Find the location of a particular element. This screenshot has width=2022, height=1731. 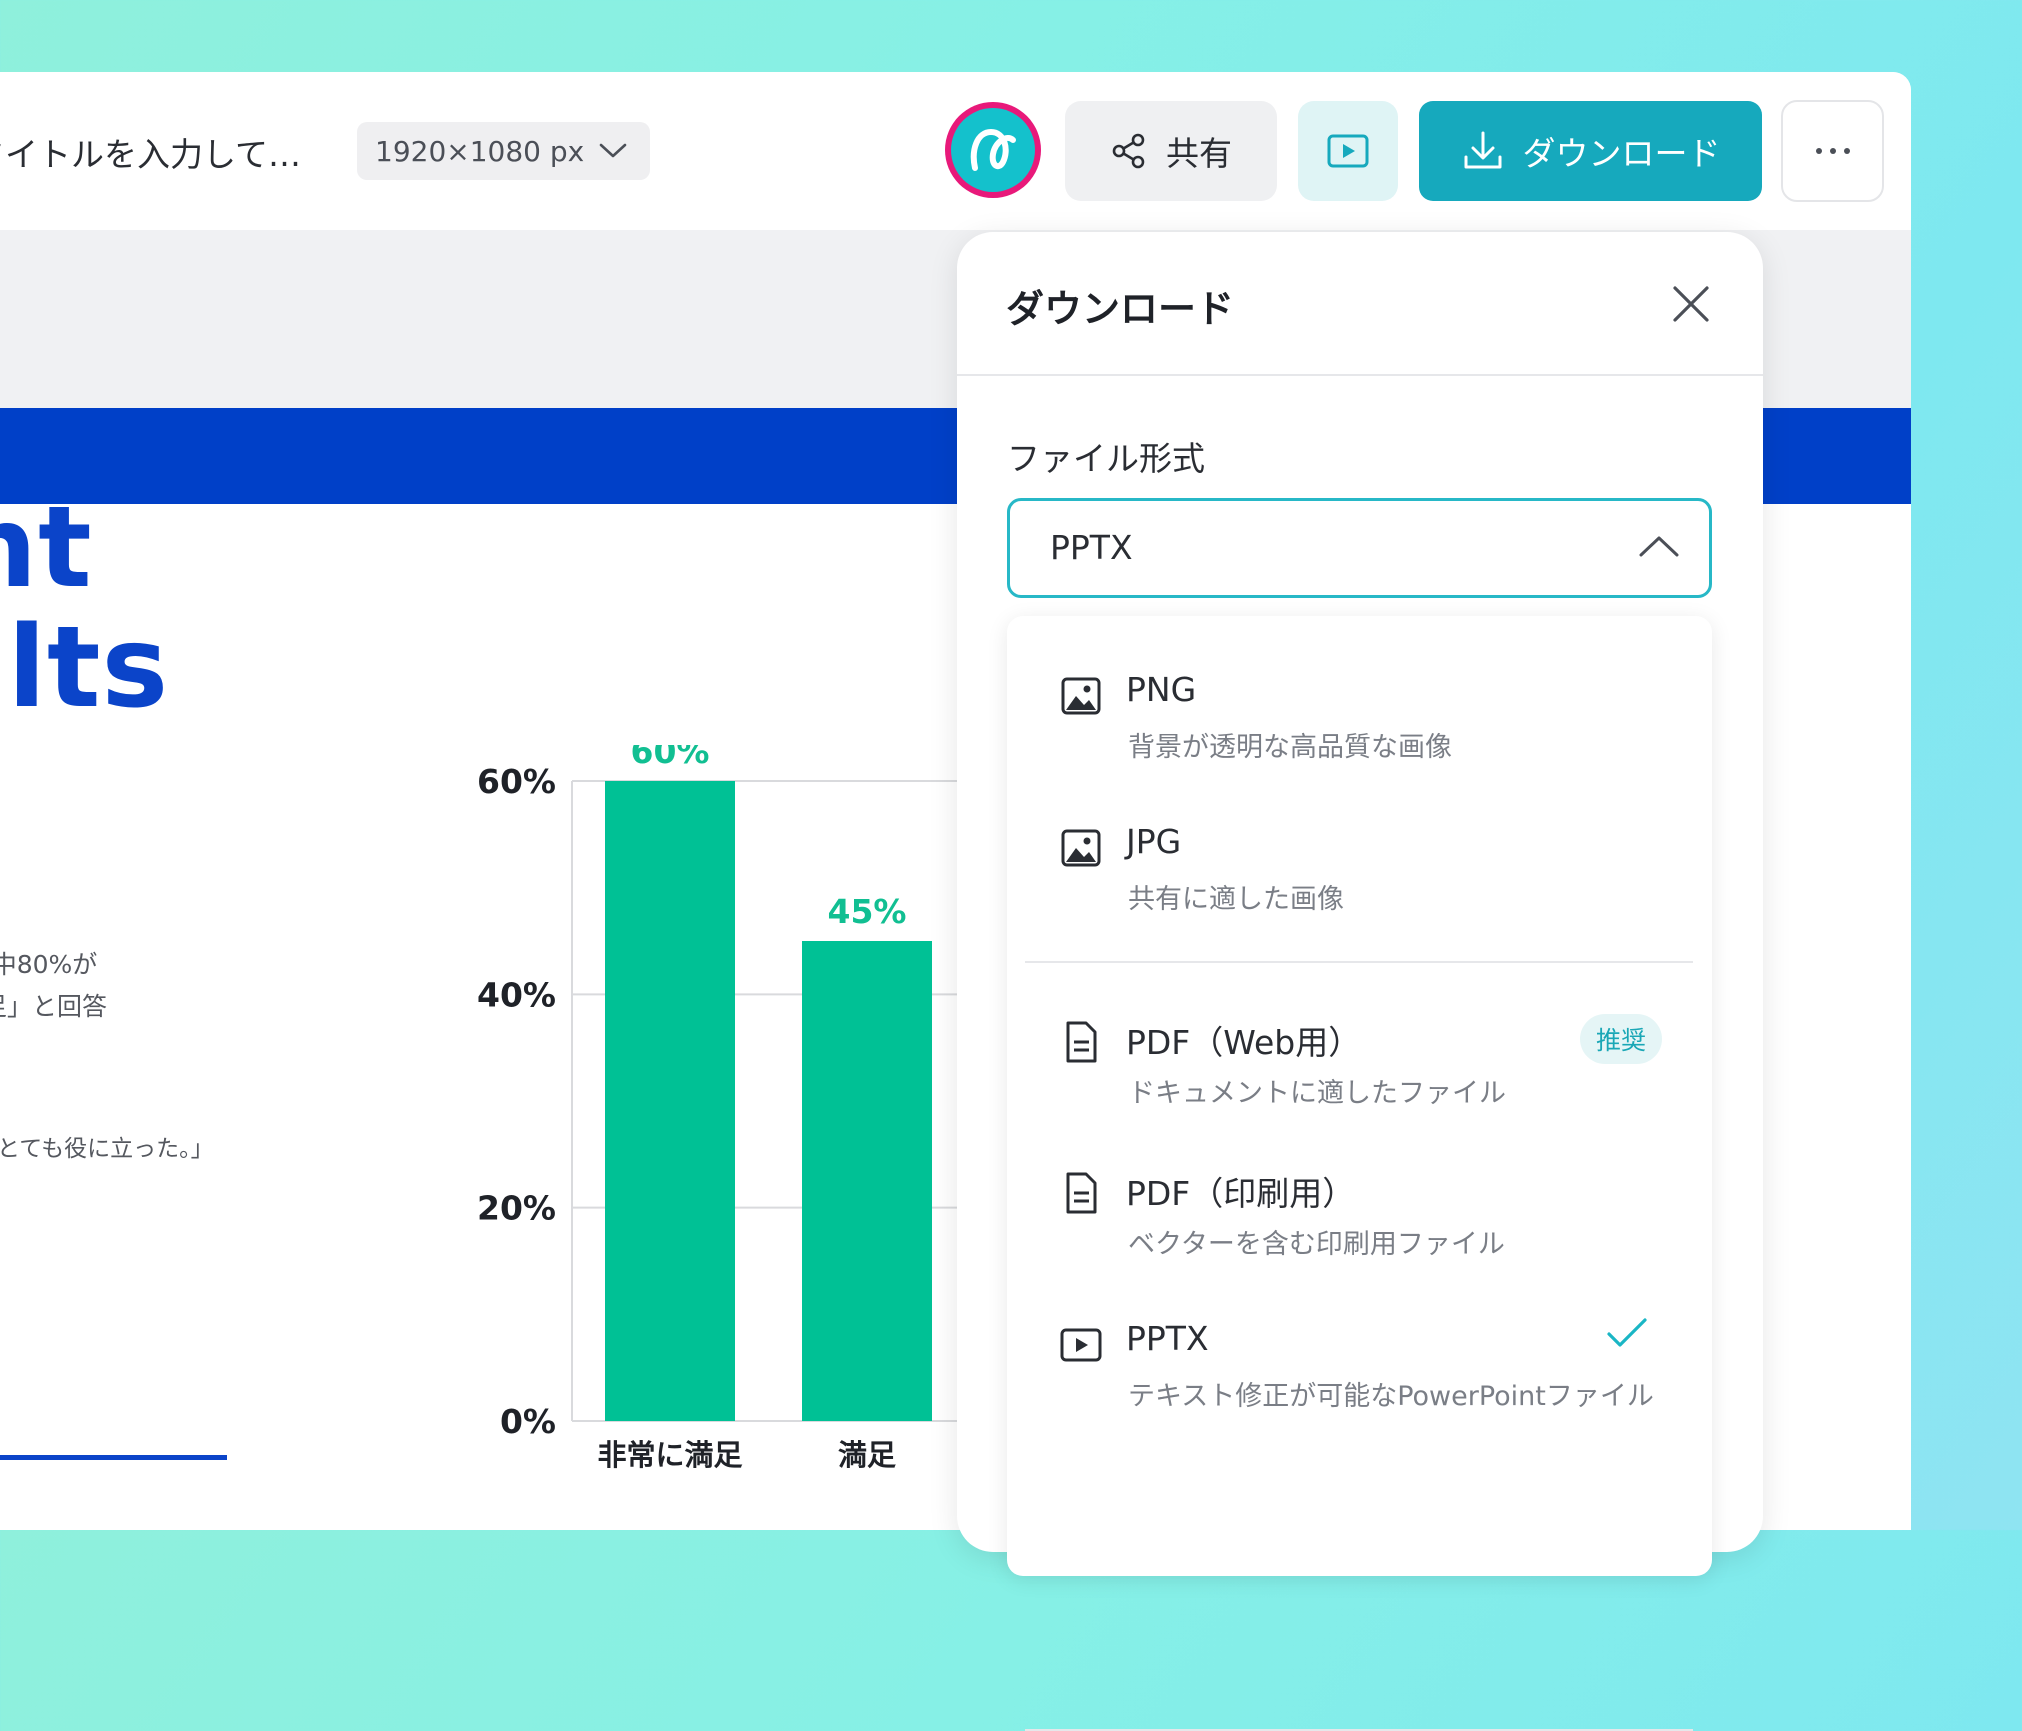

chart-y-tick-label: 40% is located at coordinates (516, 994).